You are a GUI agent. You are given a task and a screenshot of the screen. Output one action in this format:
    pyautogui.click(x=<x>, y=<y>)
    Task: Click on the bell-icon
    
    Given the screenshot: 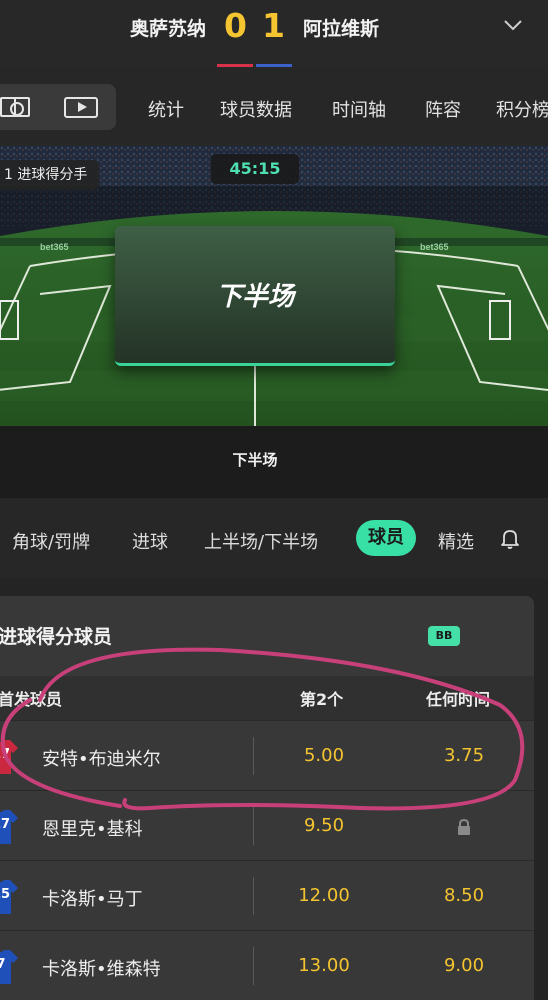 What is the action you would take?
    pyautogui.click(x=510, y=538)
    